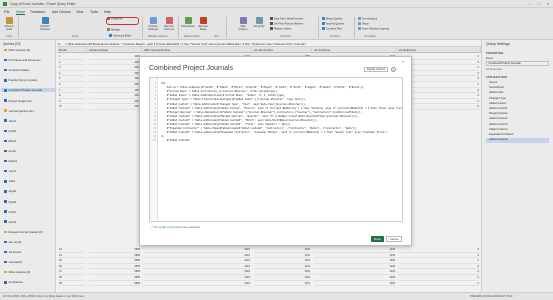 This screenshot has width=553, height=300. I want to click on line-number: 13, so click(154, 133).